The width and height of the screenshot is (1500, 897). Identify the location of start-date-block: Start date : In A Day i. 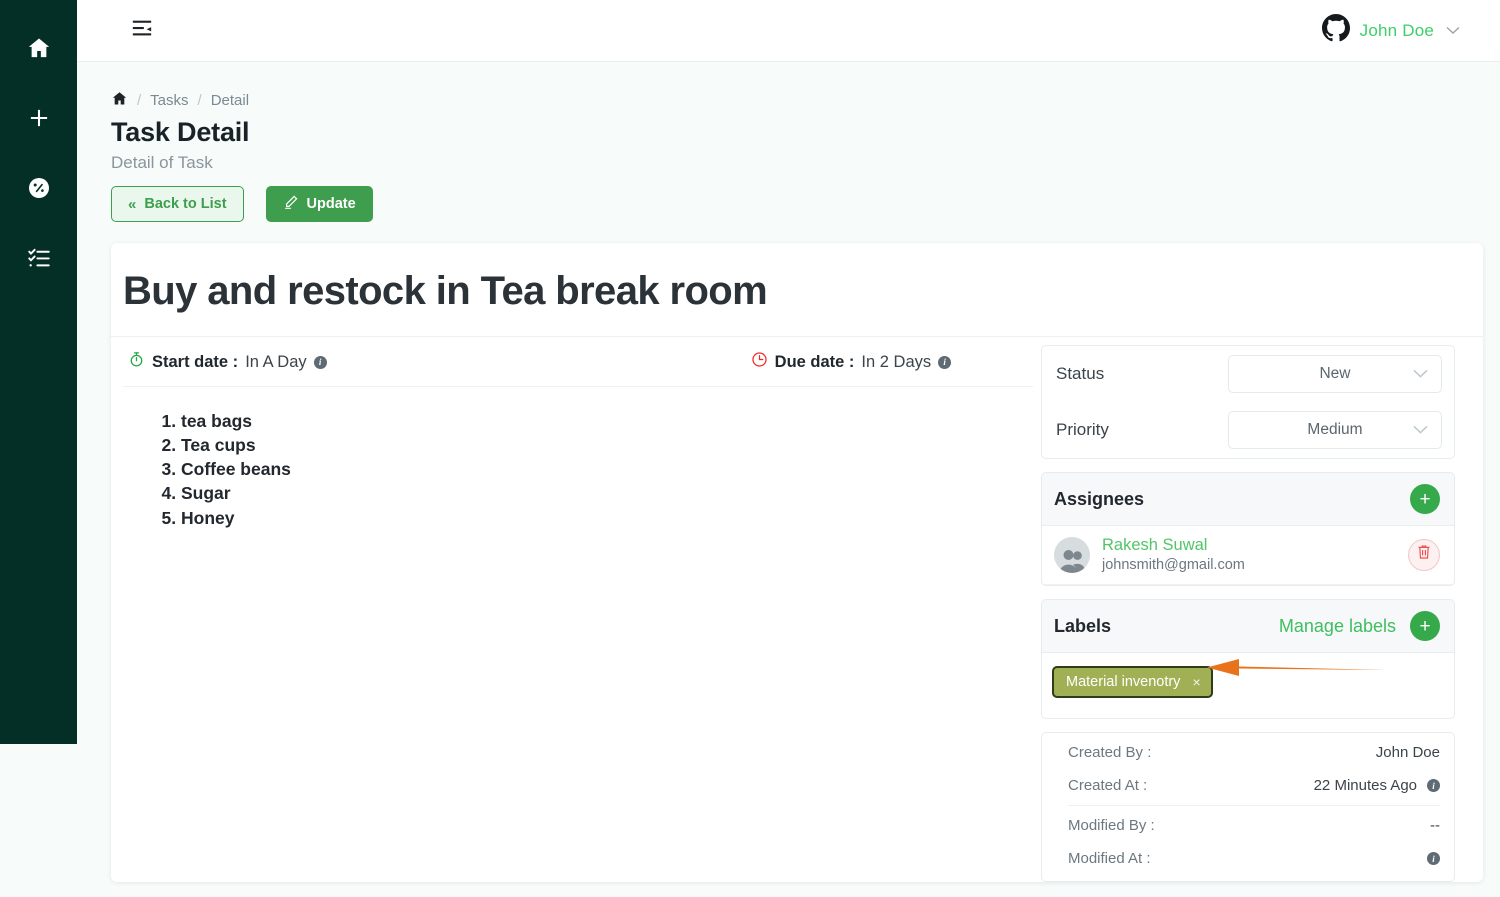
(227, 362).